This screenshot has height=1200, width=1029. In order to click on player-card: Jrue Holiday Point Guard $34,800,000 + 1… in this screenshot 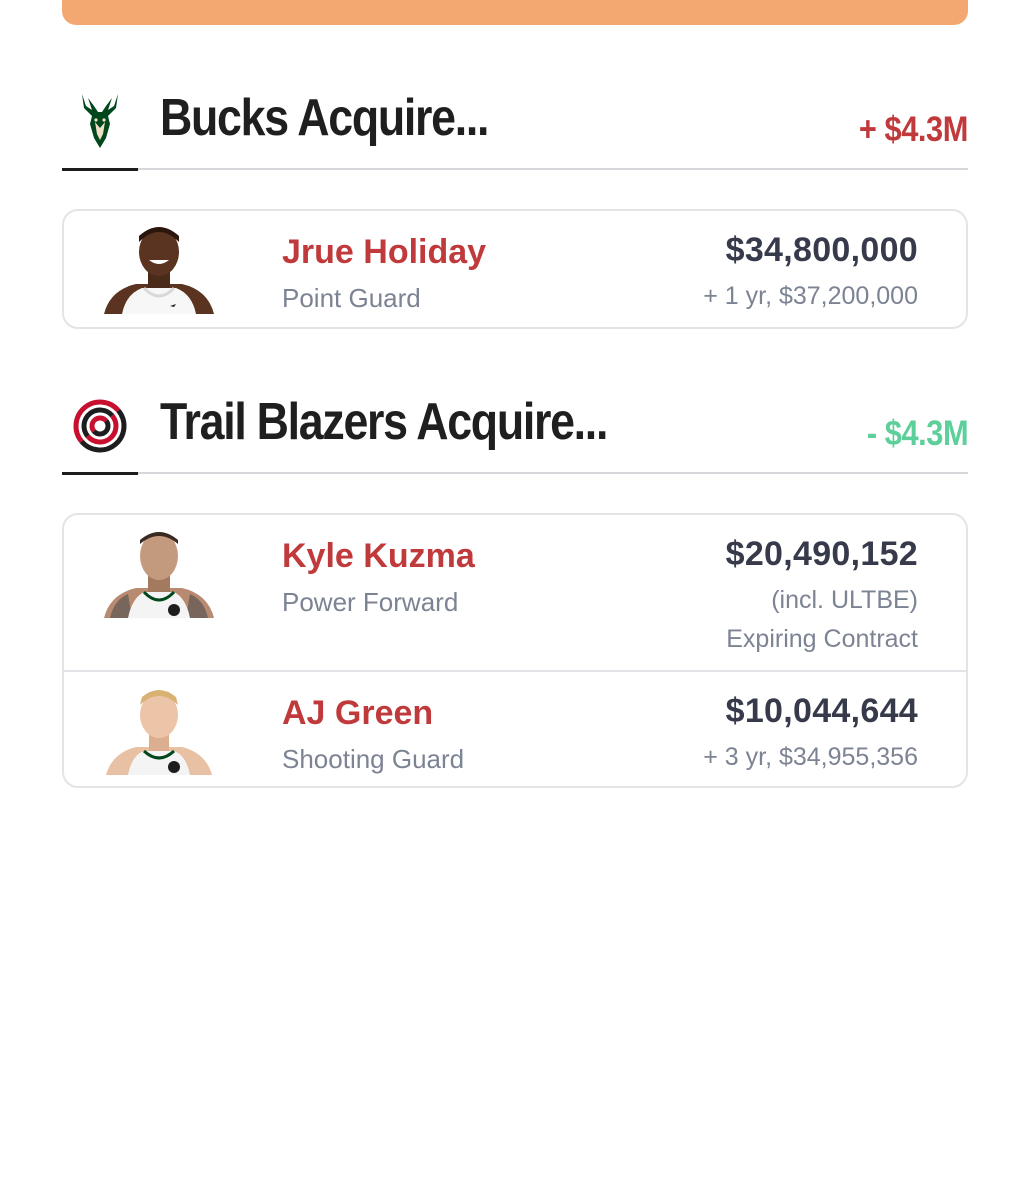, I will do `click(515, 269)`.